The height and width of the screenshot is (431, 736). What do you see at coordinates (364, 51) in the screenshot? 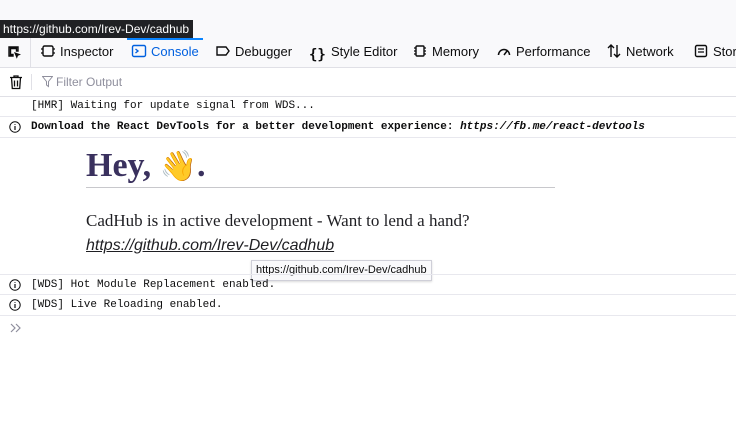
I see `tab-label: Style Editor` at bounding box center [364, 51].